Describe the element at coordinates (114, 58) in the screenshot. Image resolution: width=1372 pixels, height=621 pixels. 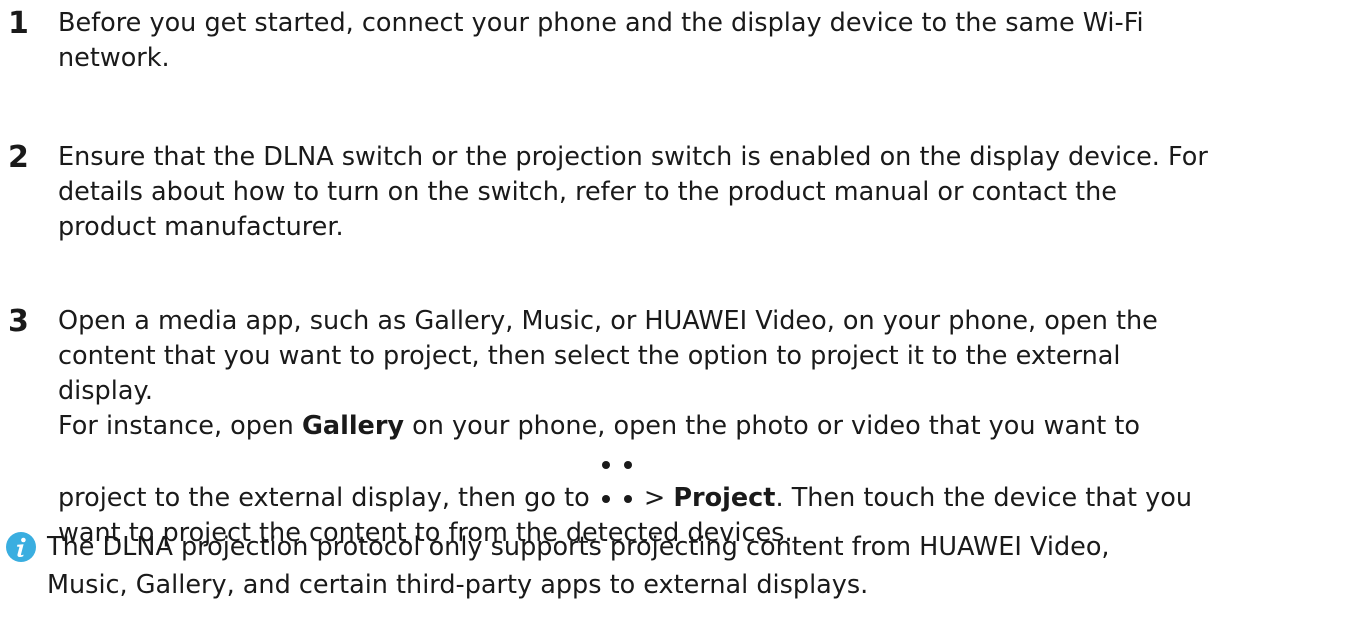
I see `step-text-line: network.` at that location.